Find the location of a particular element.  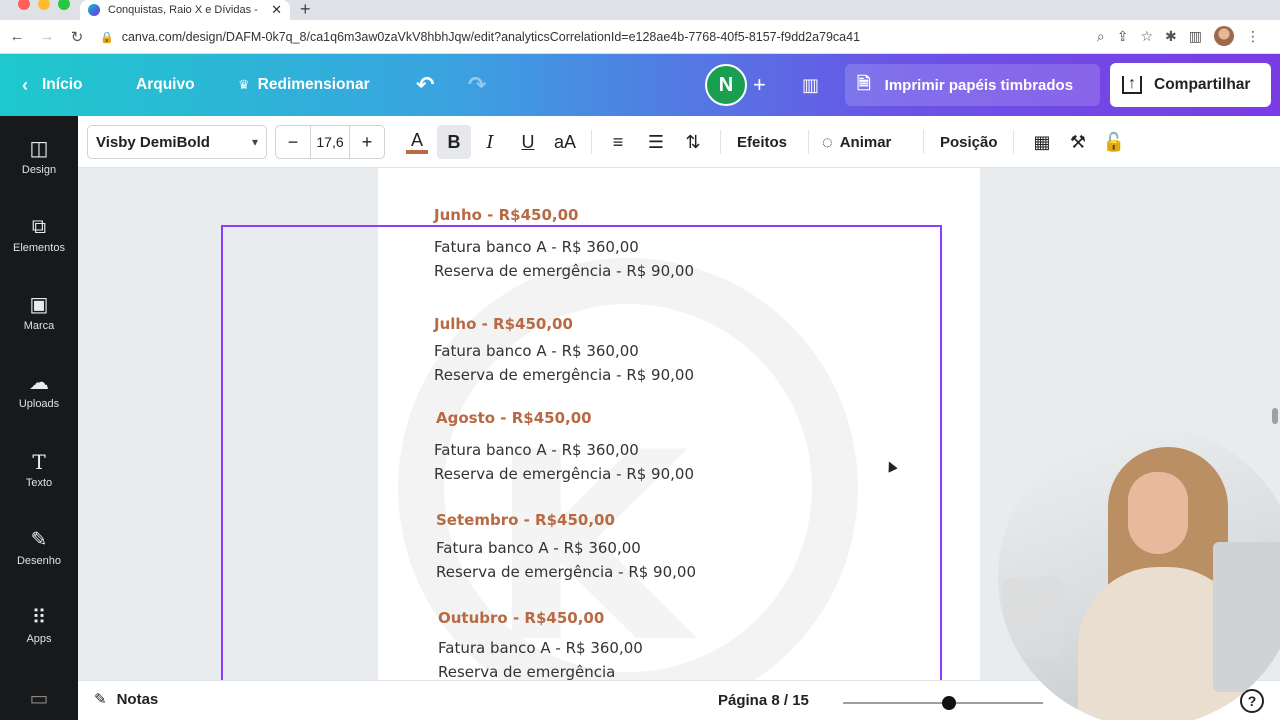

bookmark-star-icon: ☆ is located at coordinates (1146, 36).